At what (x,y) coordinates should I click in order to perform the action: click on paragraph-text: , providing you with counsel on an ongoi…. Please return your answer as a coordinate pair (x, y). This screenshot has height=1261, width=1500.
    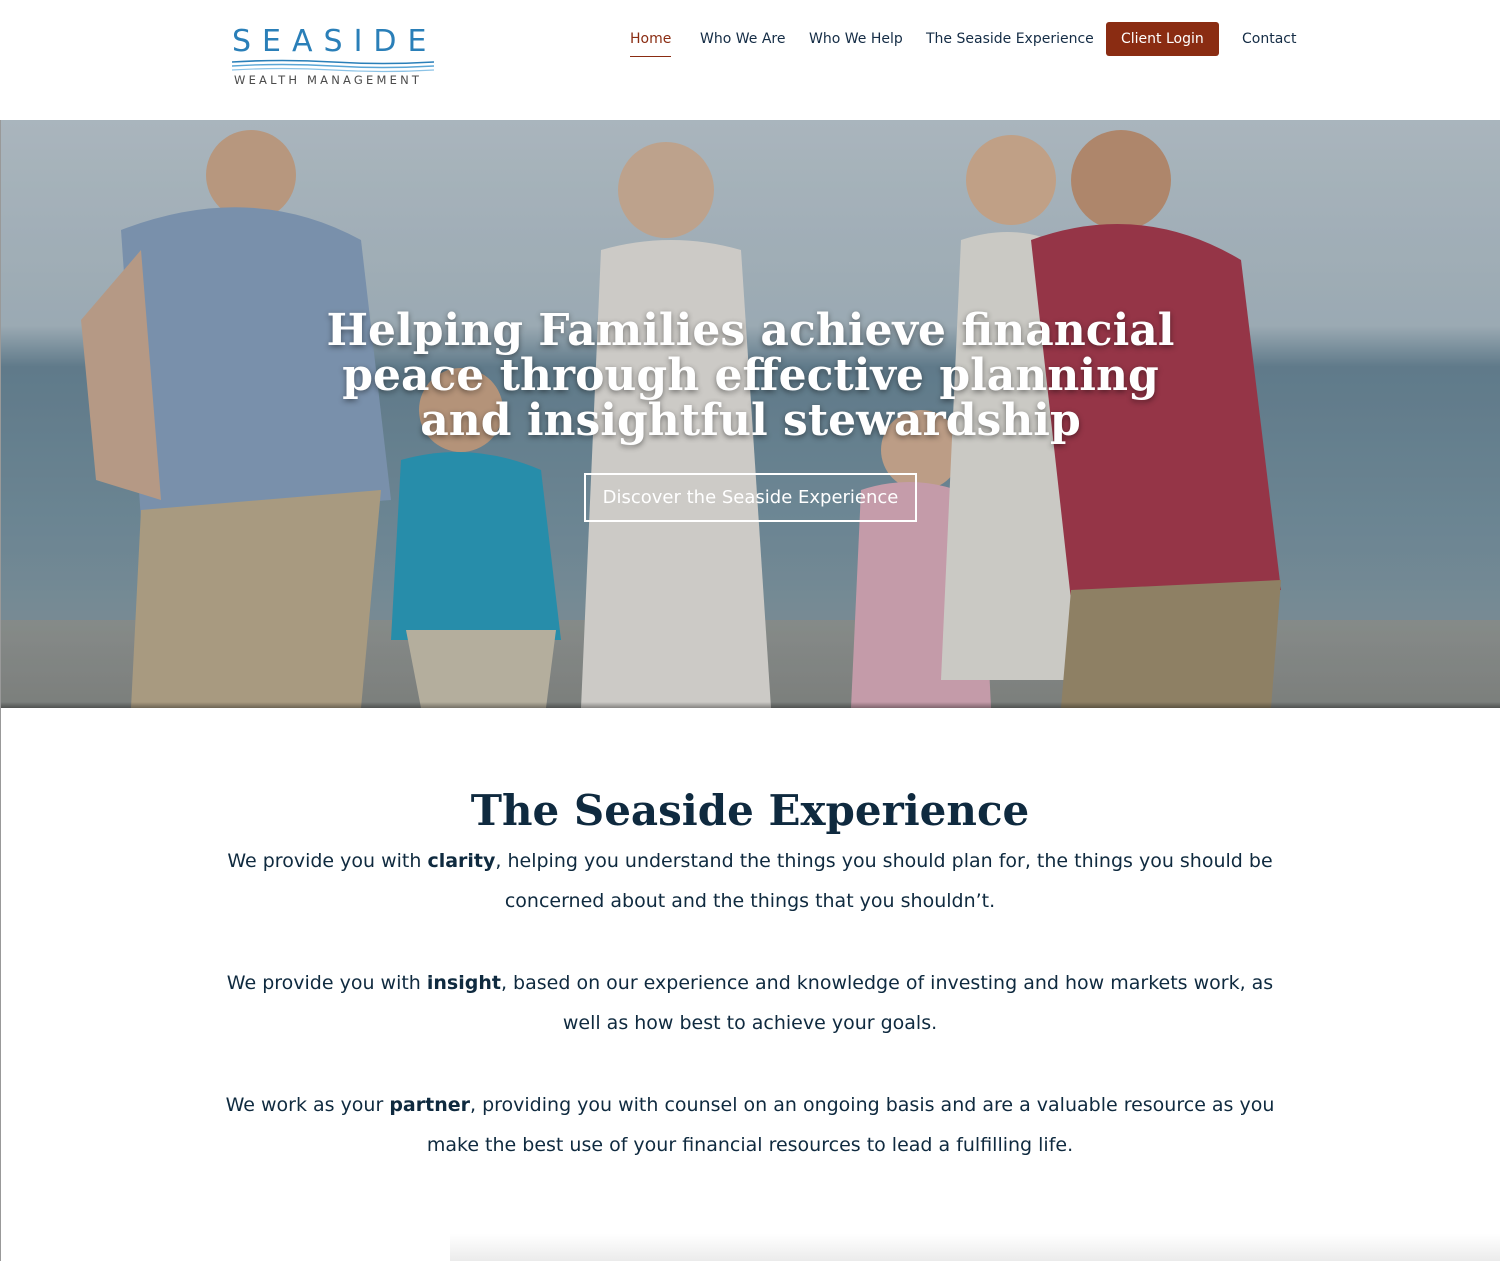
    Looking at the image, I should click on (850, 1125).